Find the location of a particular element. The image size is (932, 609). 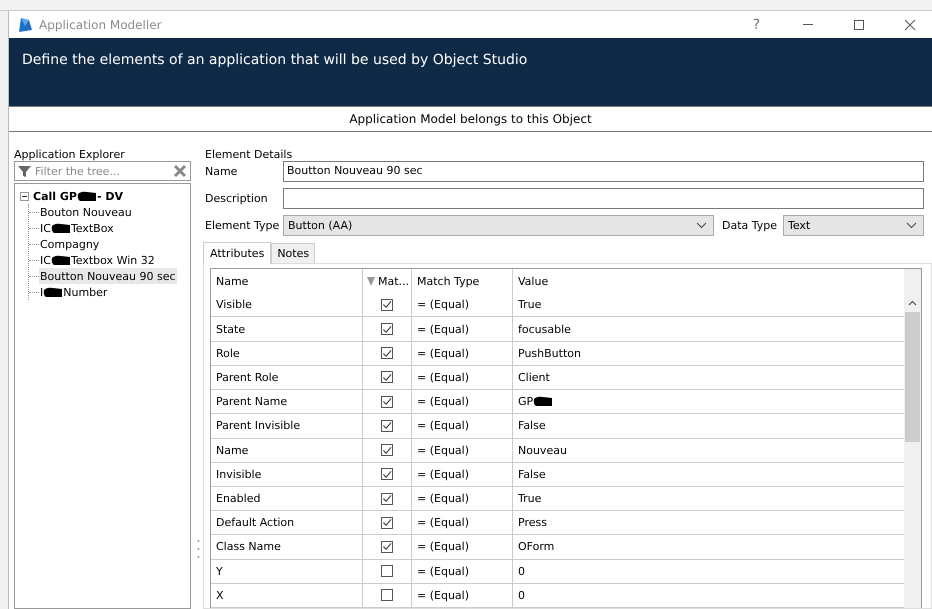

field-label: Name is located at coordinates (221, 171).